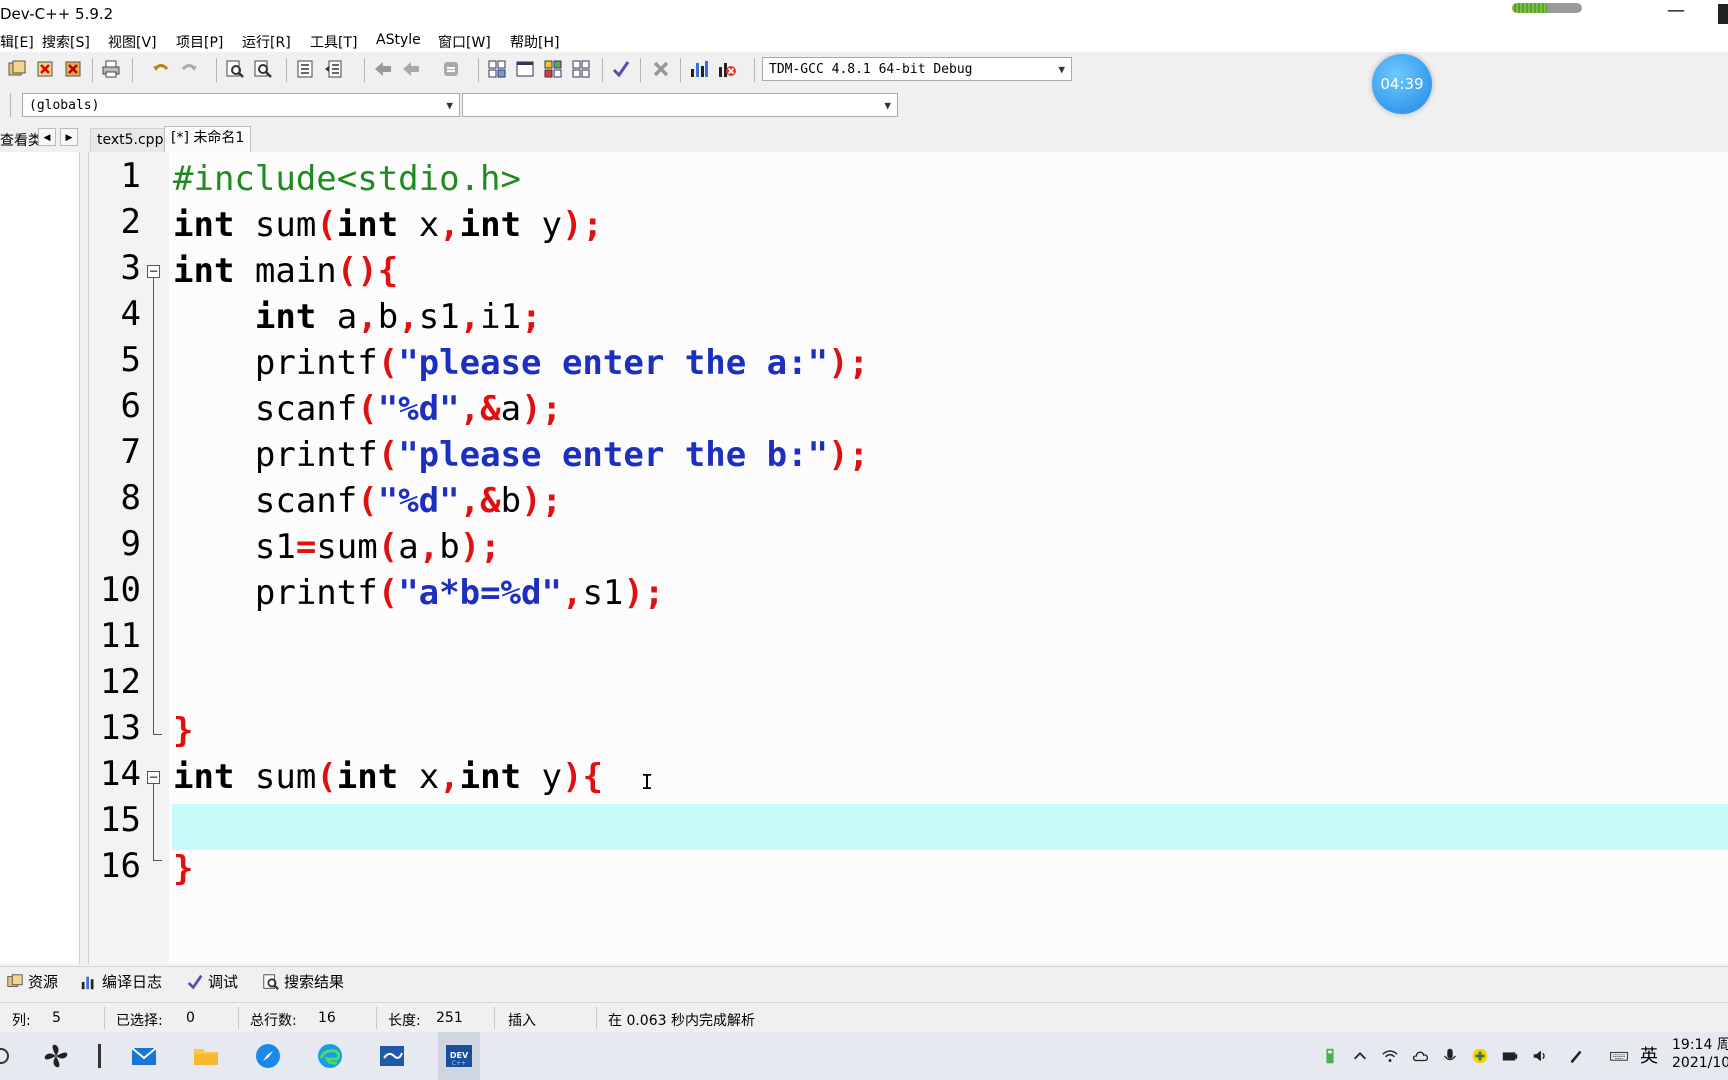  I want to click on minimize-button: —, so click(1676, 13).